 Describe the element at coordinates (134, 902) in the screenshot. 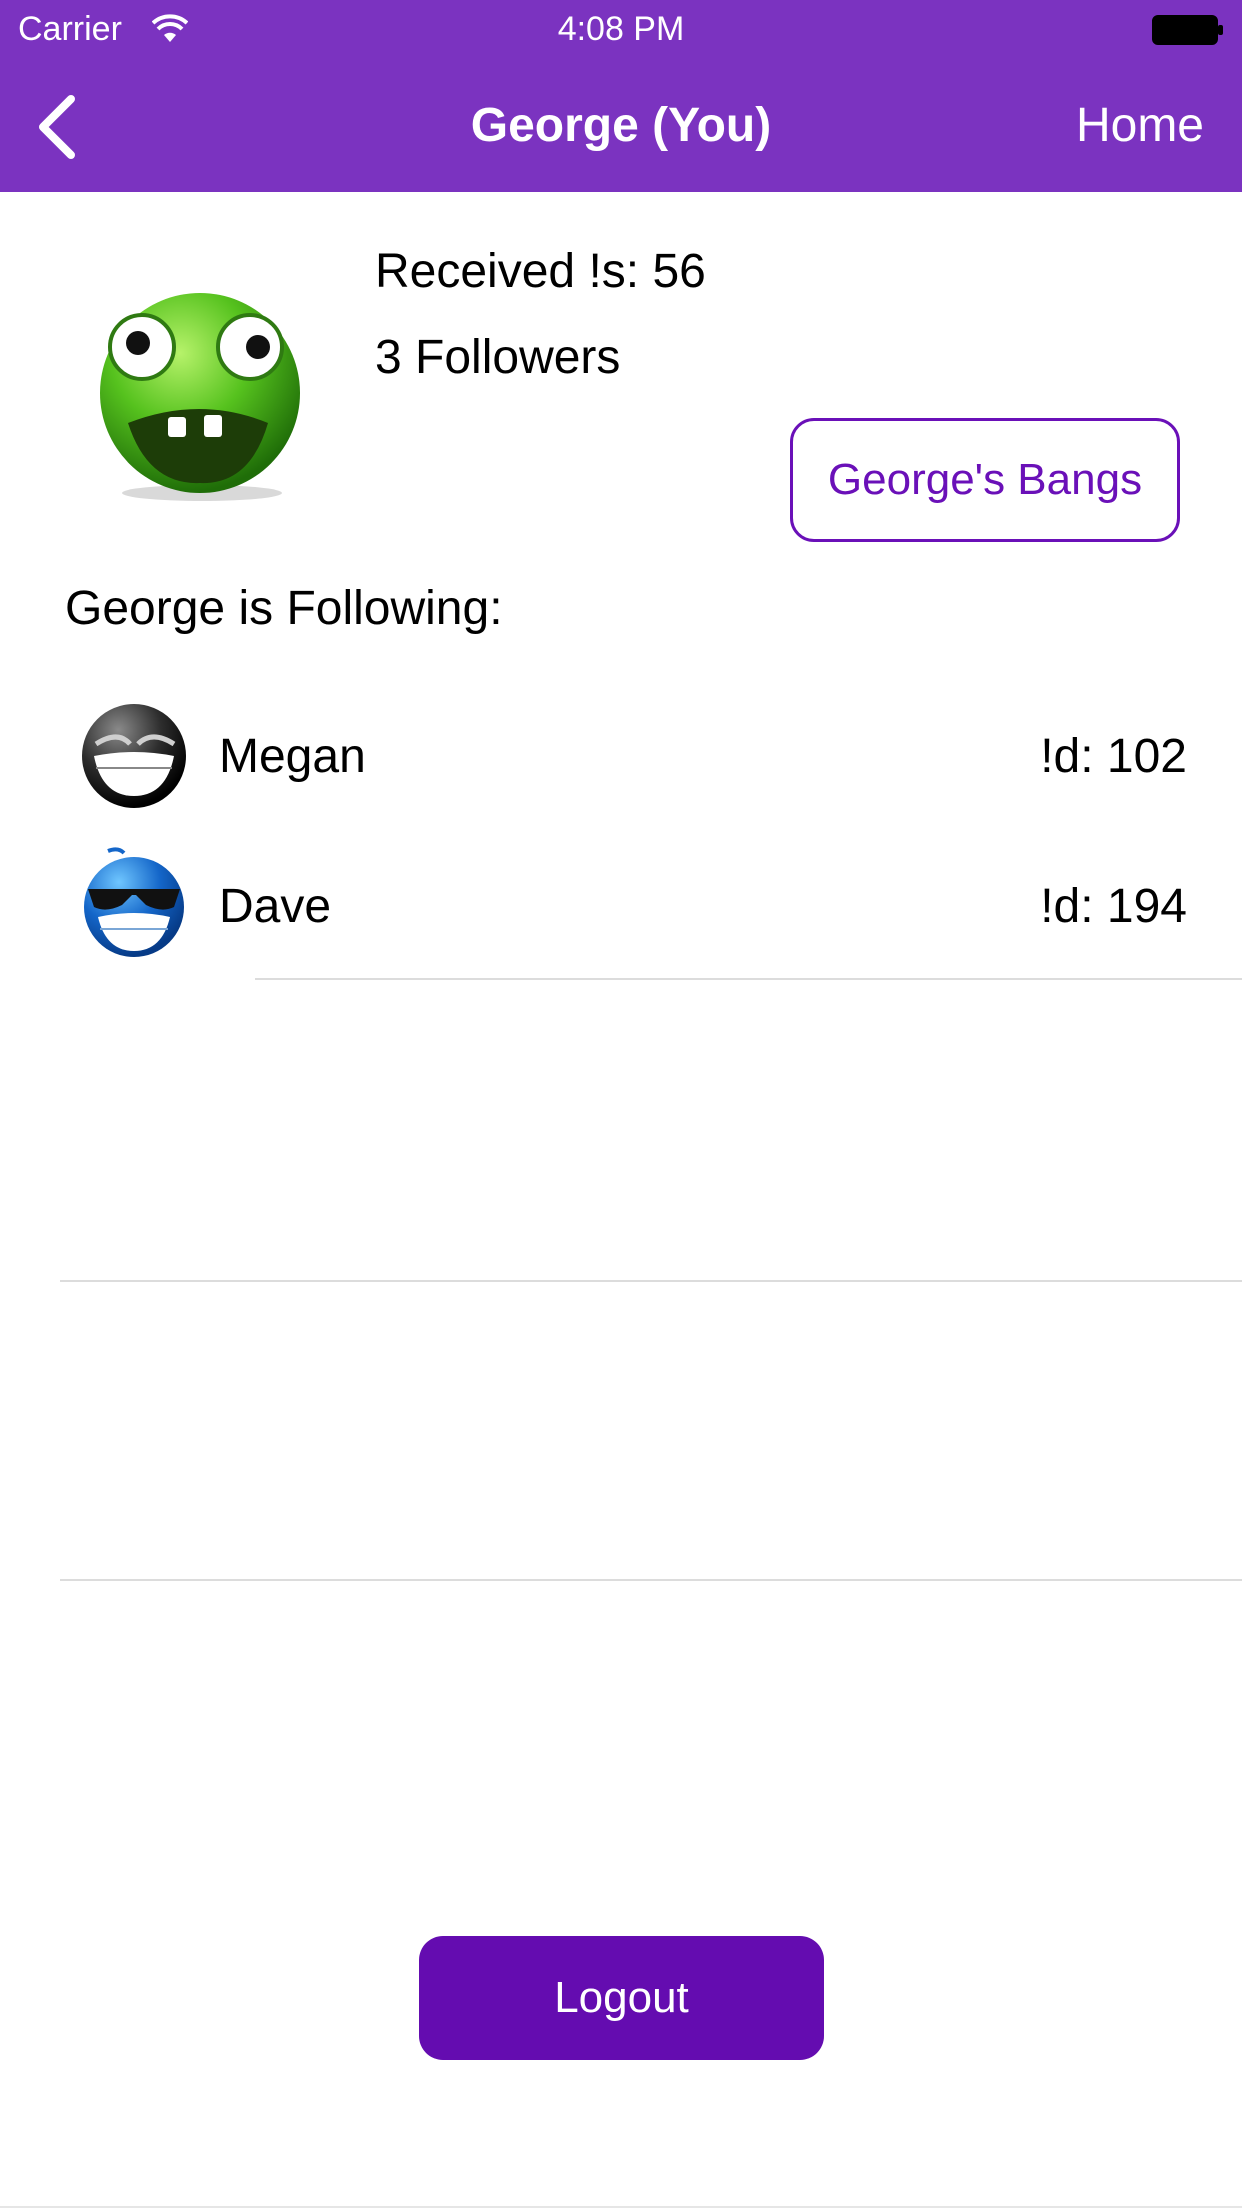

I see `blue-sunglasses-smiley-icon` at that location.